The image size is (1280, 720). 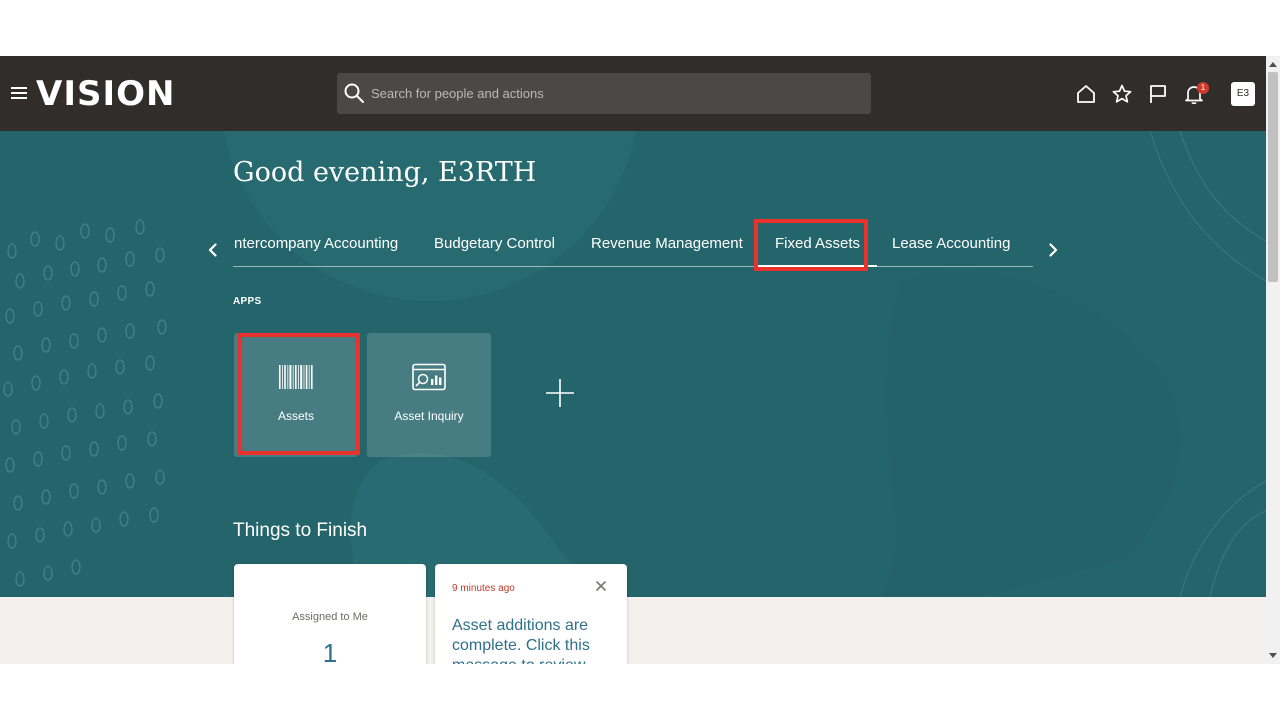 I want to click on scroll-thumb, so click(x=1273, y=177).